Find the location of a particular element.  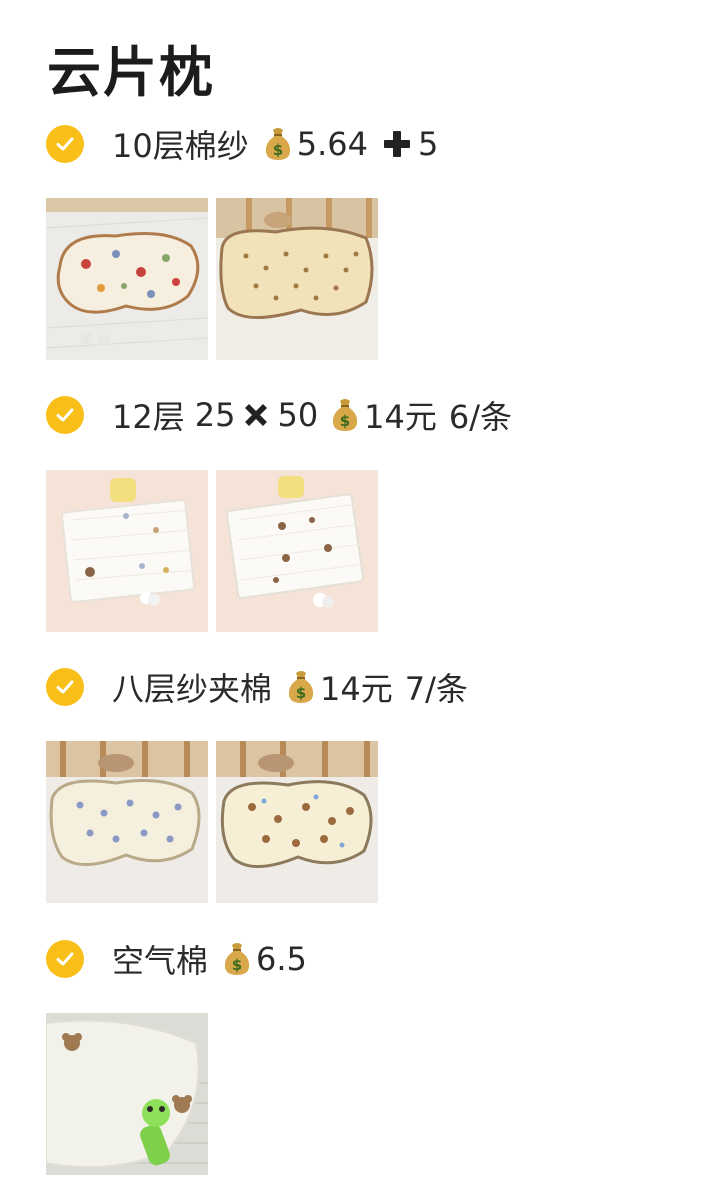

heavy-plus-icon is located at coordinates (396, 144).